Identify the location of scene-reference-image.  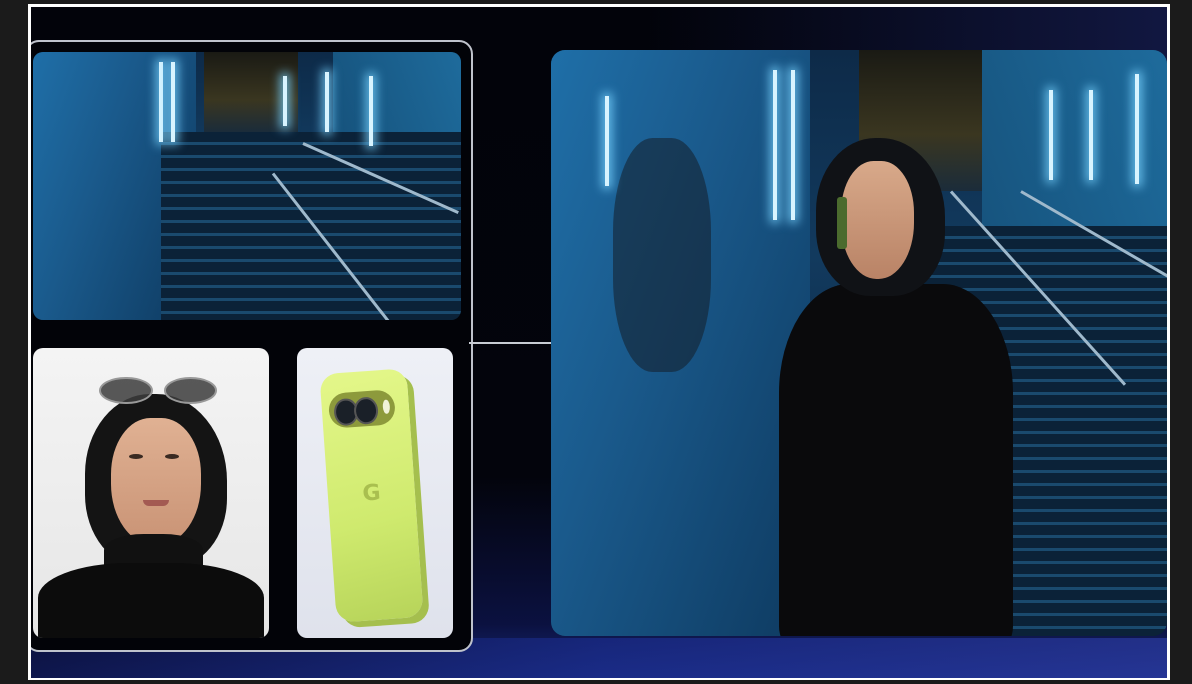
(247, 186).